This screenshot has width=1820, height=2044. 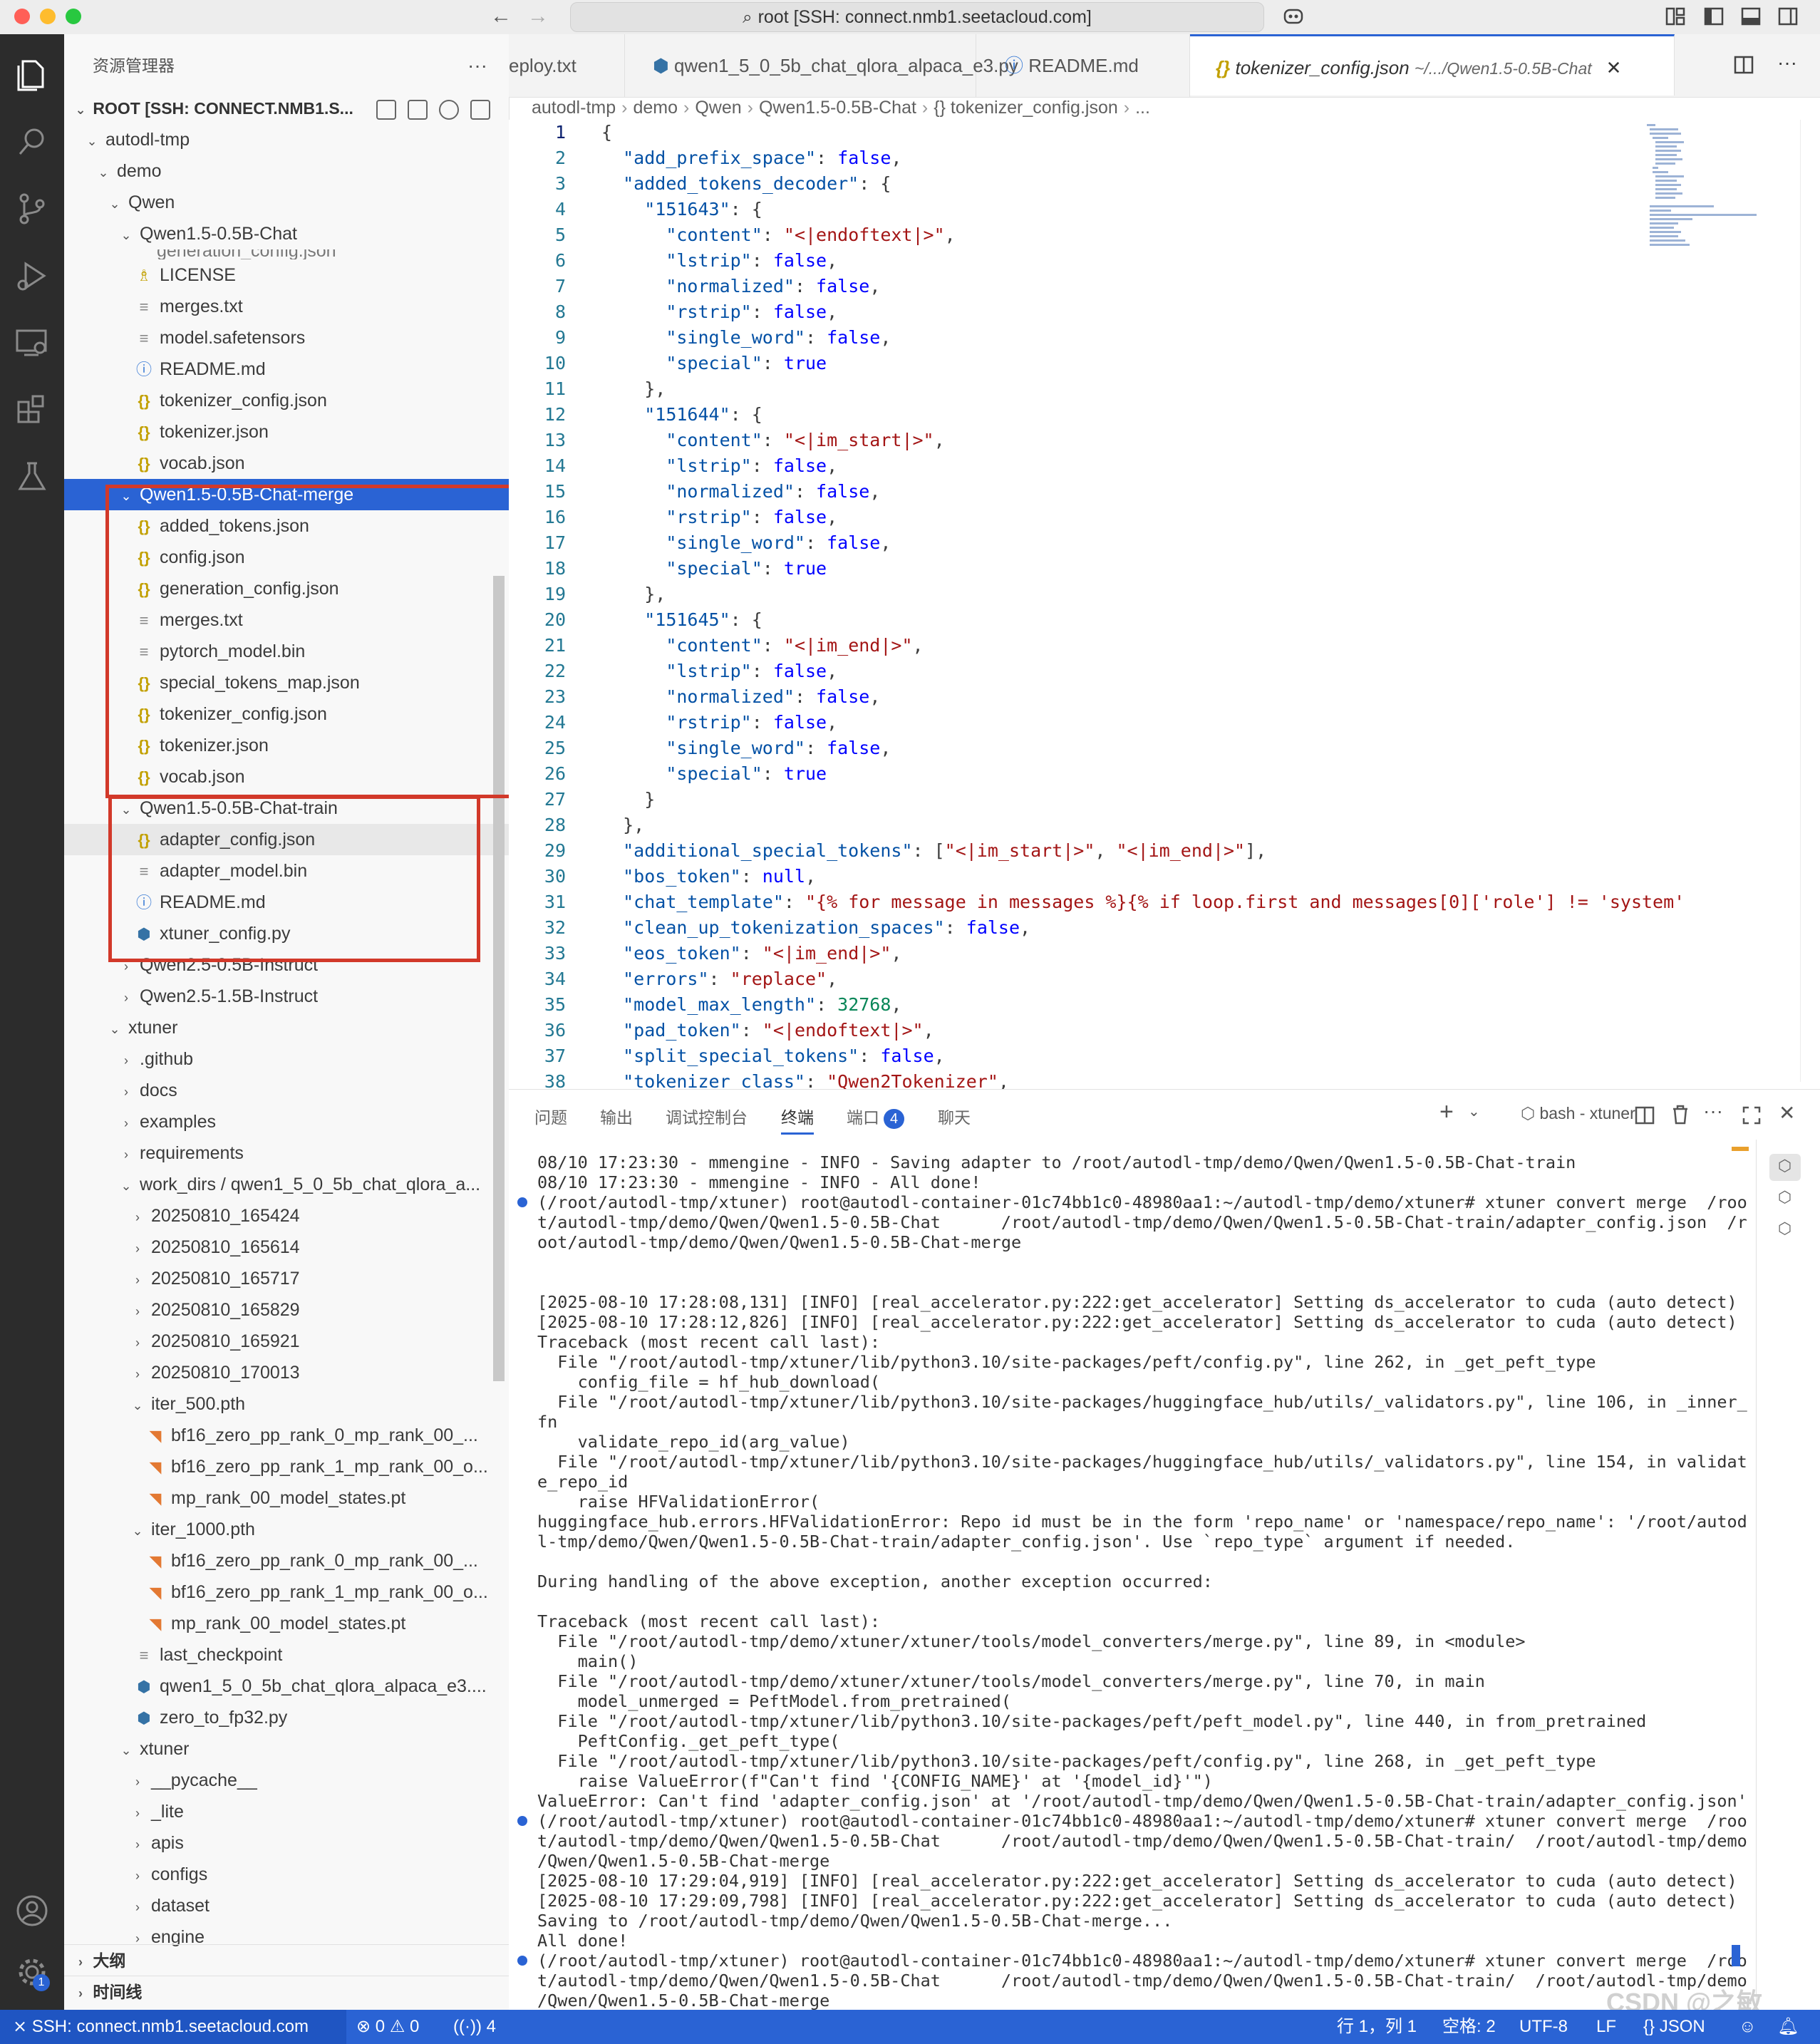 I want to click on toggle-primary-sidebar-icon, so click(x=1714, y=17).